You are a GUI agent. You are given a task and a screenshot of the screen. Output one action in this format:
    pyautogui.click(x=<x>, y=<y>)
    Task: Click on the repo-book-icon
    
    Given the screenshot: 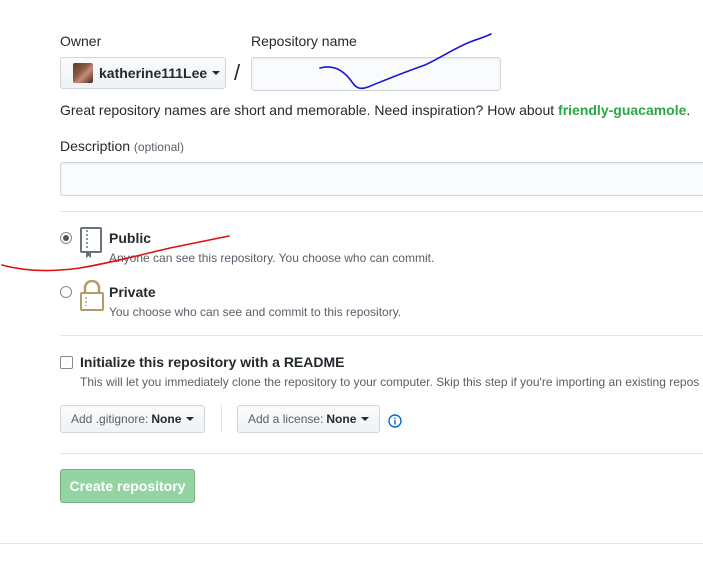 What is the action you would take?
    pyautogui.click(x=91, y=242)
    